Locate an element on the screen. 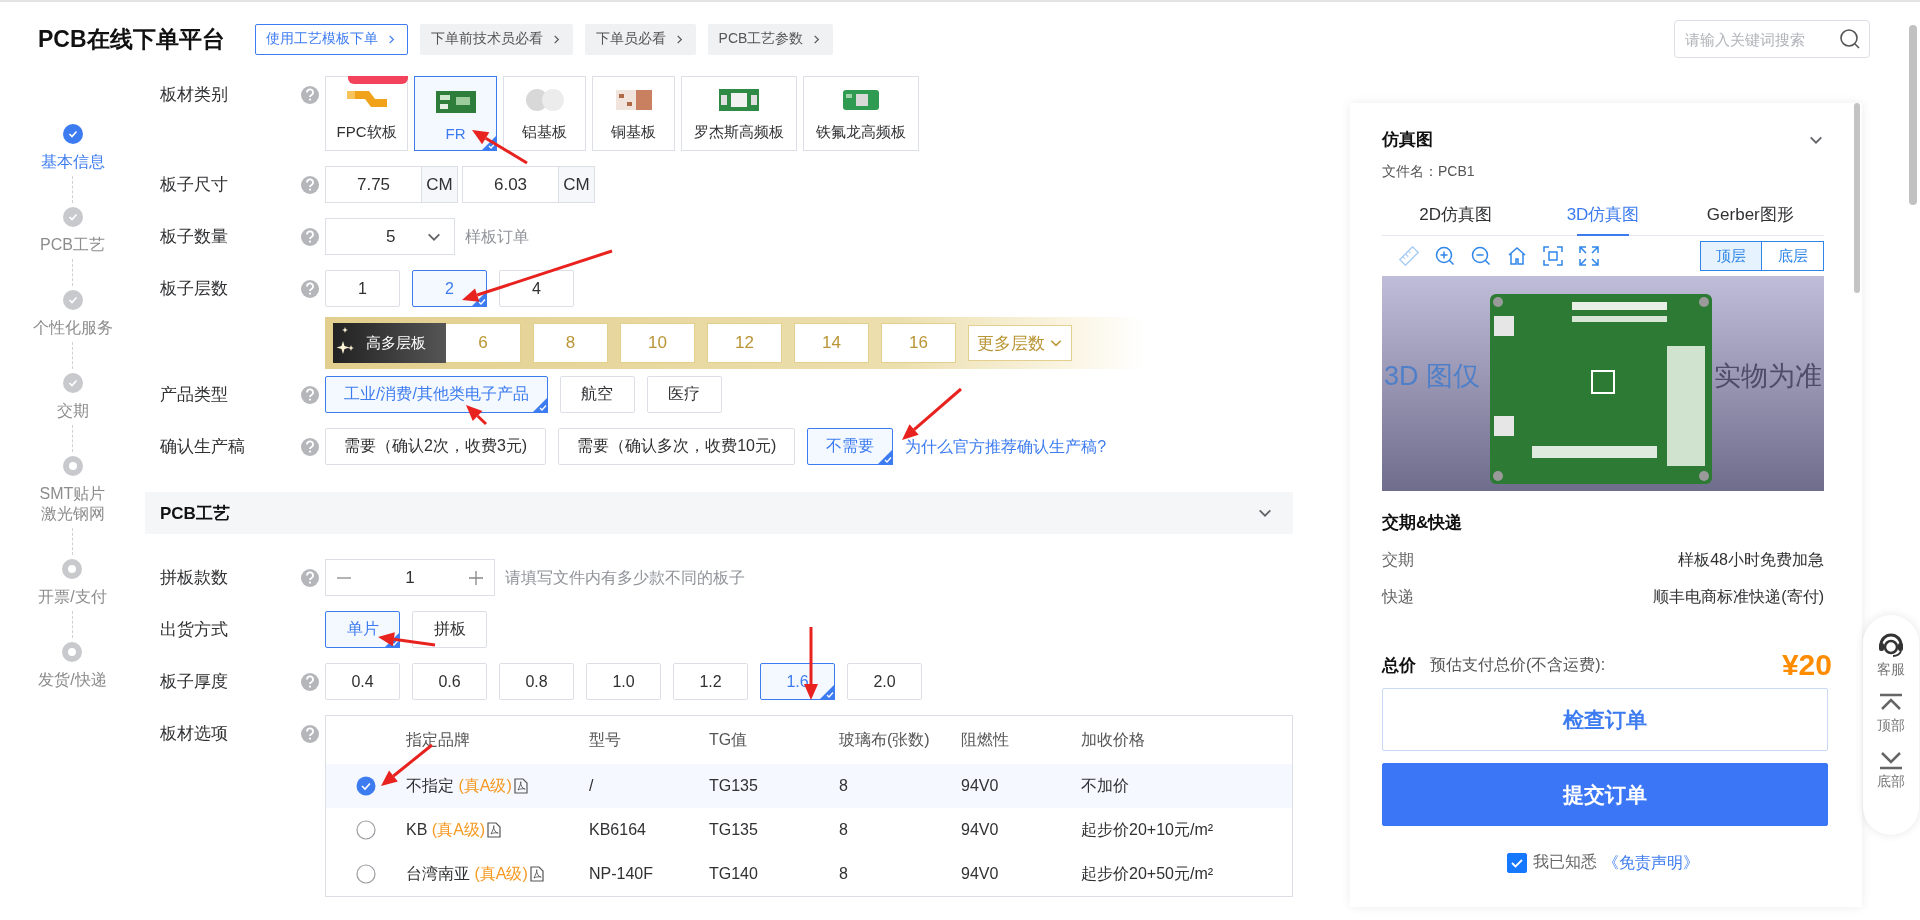 This screenshot has height=920, width=1920. layer-toggle: 顶层 is located at coordinates (1731, 256).